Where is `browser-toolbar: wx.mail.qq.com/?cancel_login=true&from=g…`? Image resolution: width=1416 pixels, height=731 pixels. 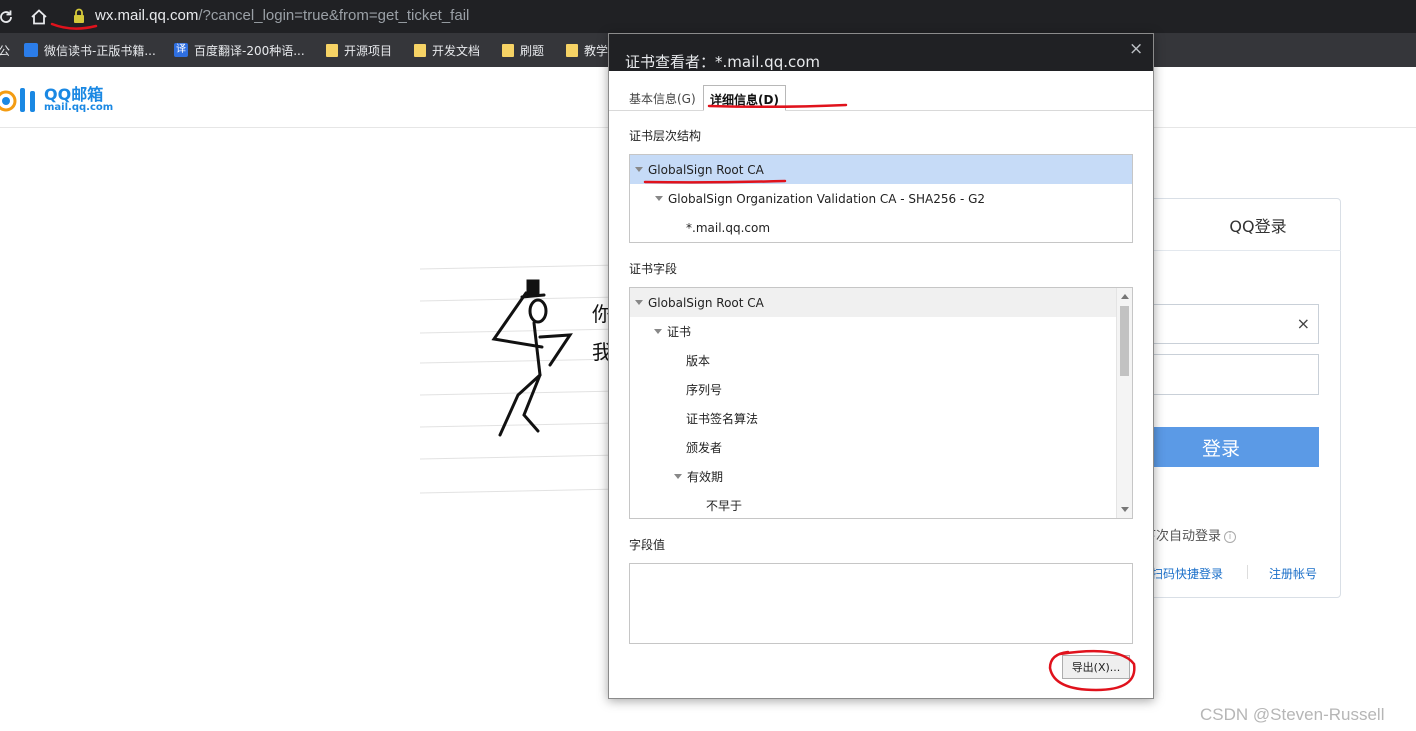
browser-toolbar: wx.mail.qq.com/?cancel_login=true&from=g… is located at coordinates (708, 16).